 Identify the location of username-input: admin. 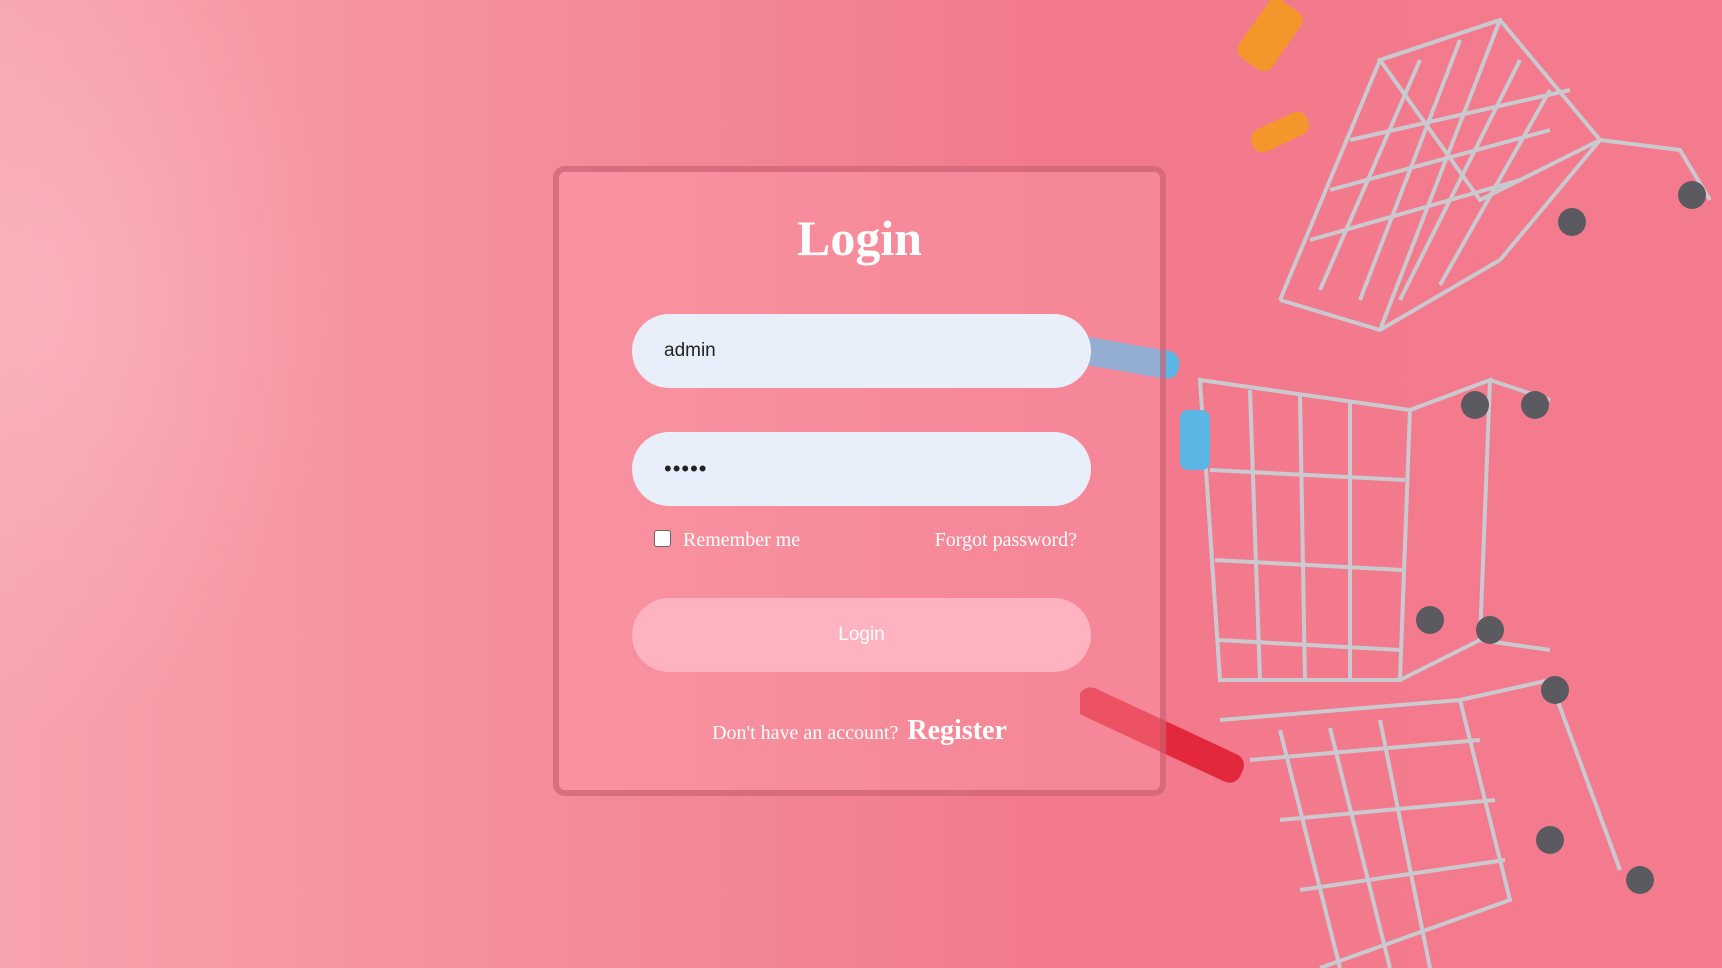
(861, 351).